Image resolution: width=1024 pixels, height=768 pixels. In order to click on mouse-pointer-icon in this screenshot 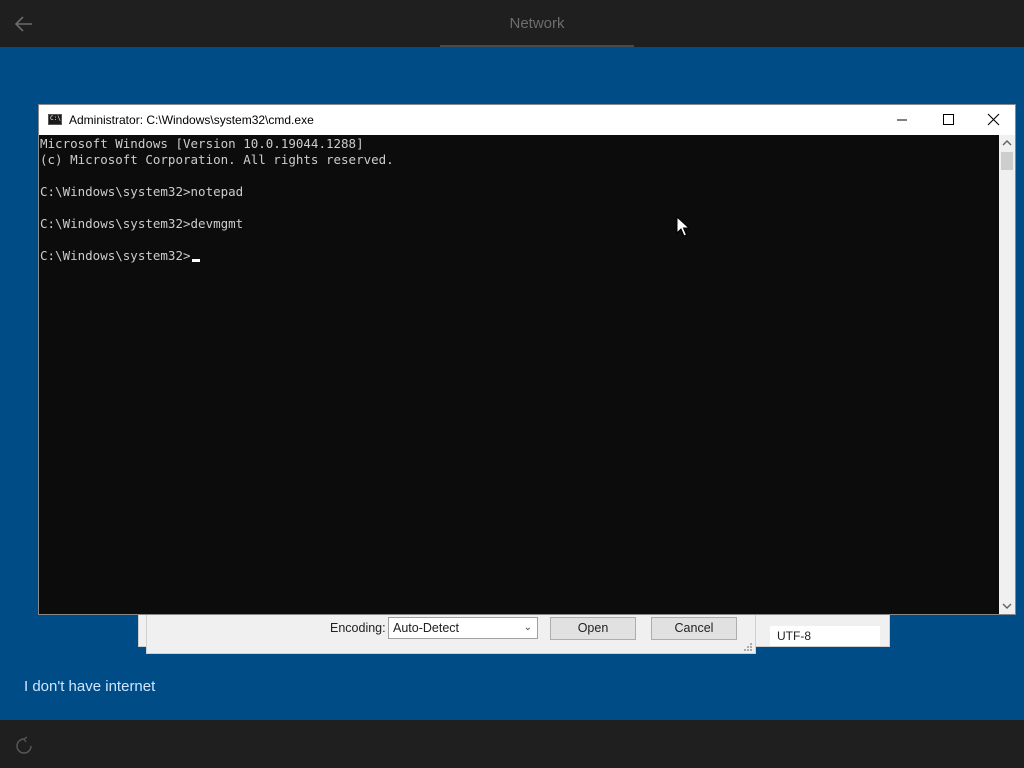, I will do `click(683, 226)`.